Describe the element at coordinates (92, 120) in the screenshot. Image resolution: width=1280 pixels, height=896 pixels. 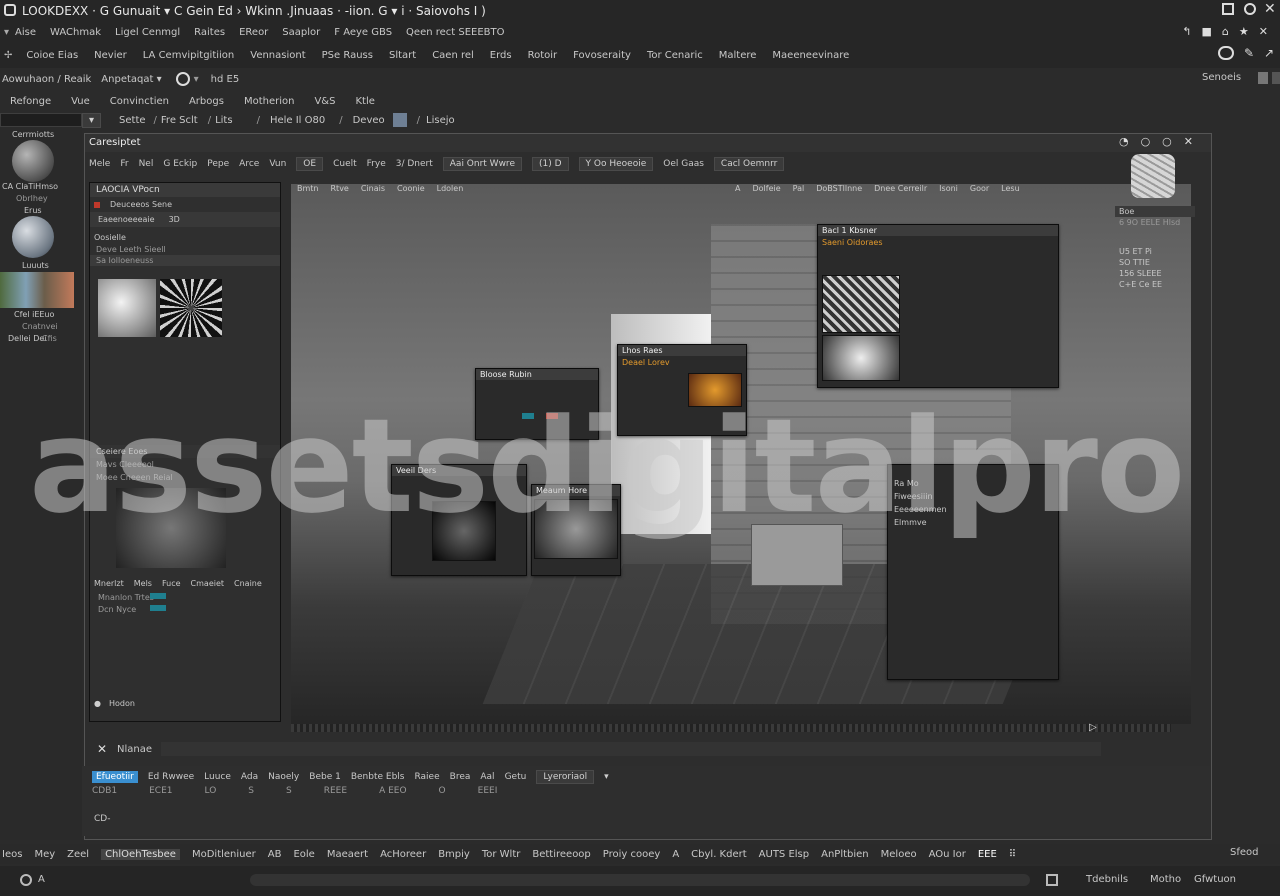
I see `dropdown-button: ▾` at that location.